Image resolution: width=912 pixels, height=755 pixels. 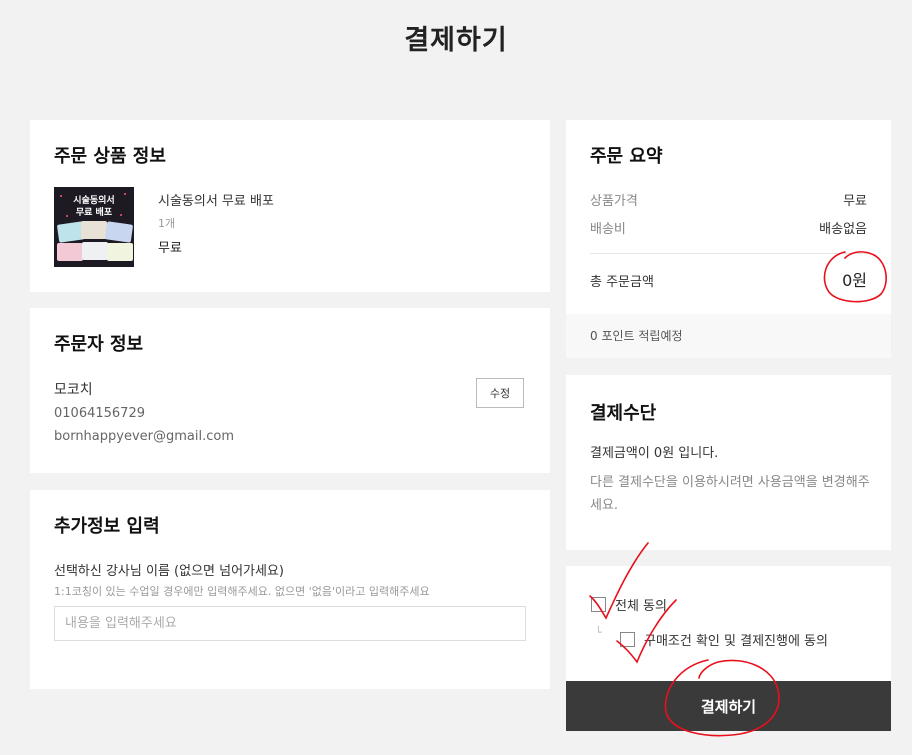 What do you see at coordinates (614, 201) in the screenshot?
I see `product-price-label: 상품가격` at bounding box center [614, 201].